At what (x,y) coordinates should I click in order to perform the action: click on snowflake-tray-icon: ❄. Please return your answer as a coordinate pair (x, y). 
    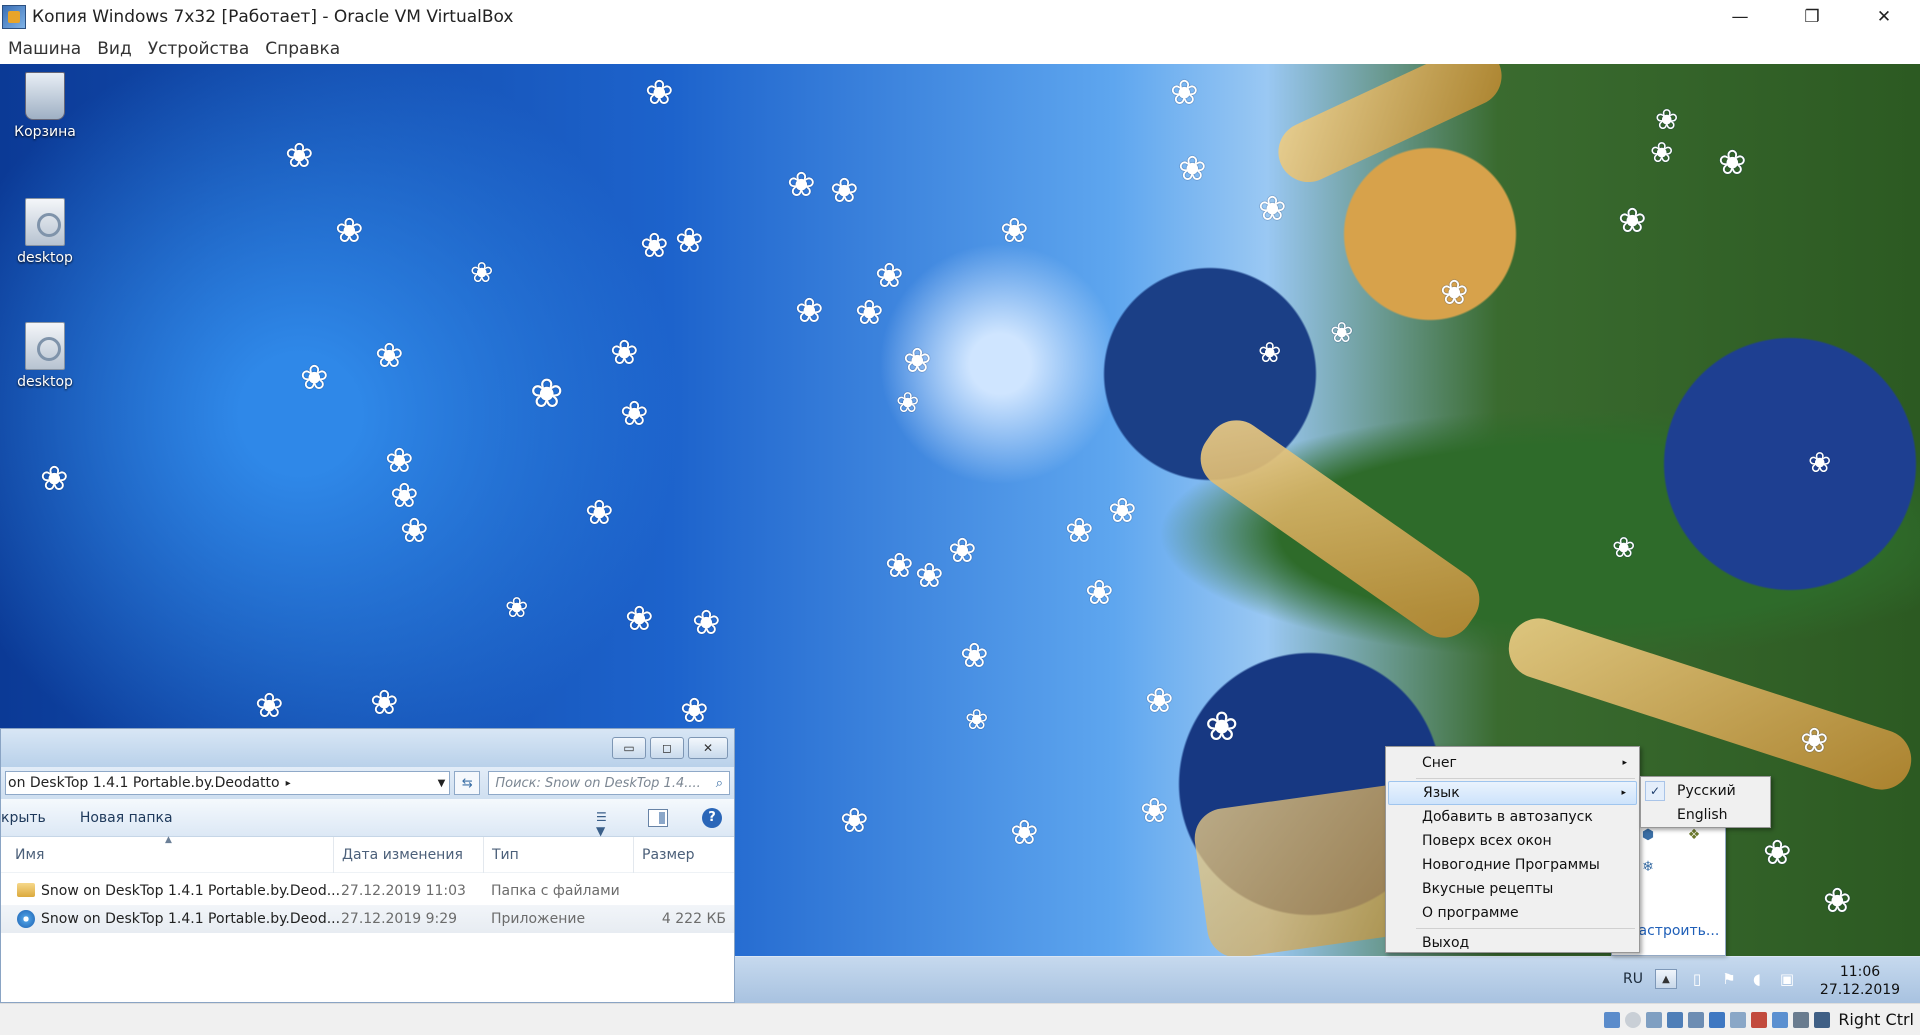
    Looking at the image, I should click on (1648, 867).